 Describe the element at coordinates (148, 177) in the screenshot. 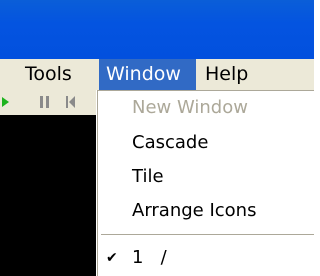

I see `menu-item-tile: Tile` at that location.